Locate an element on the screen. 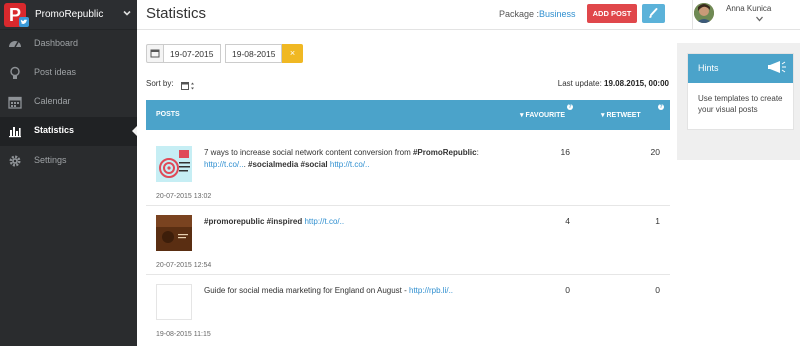 The height and width of the screenshot is (346, 800). sidebar-item-calendar: Calendar is located at coordinates (68, 102).